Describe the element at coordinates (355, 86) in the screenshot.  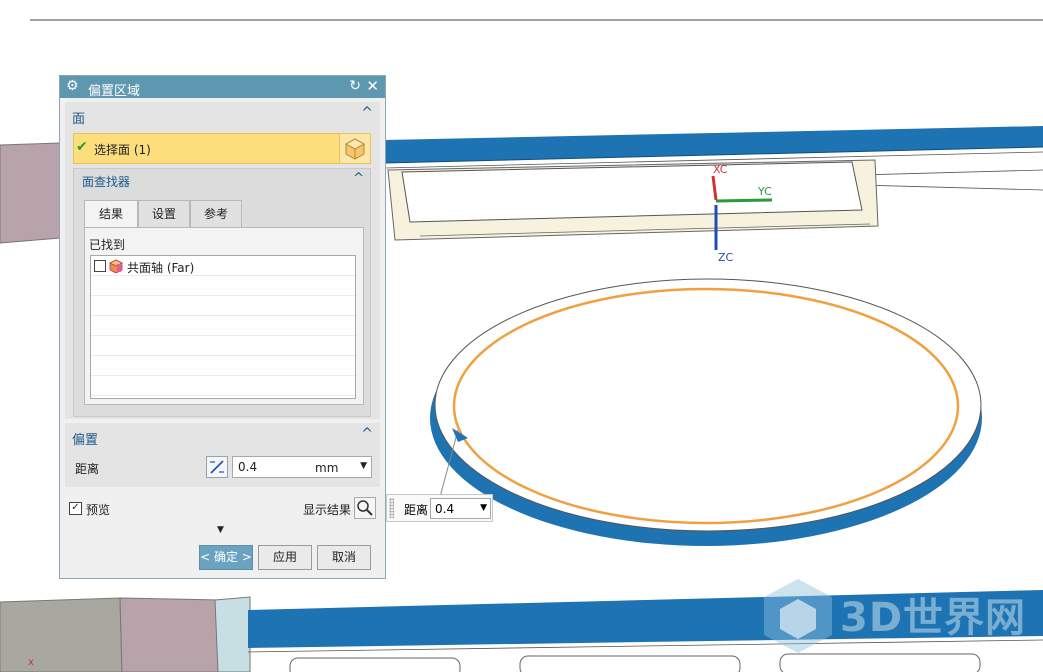
I see `reset-icon: ↻` at that location.